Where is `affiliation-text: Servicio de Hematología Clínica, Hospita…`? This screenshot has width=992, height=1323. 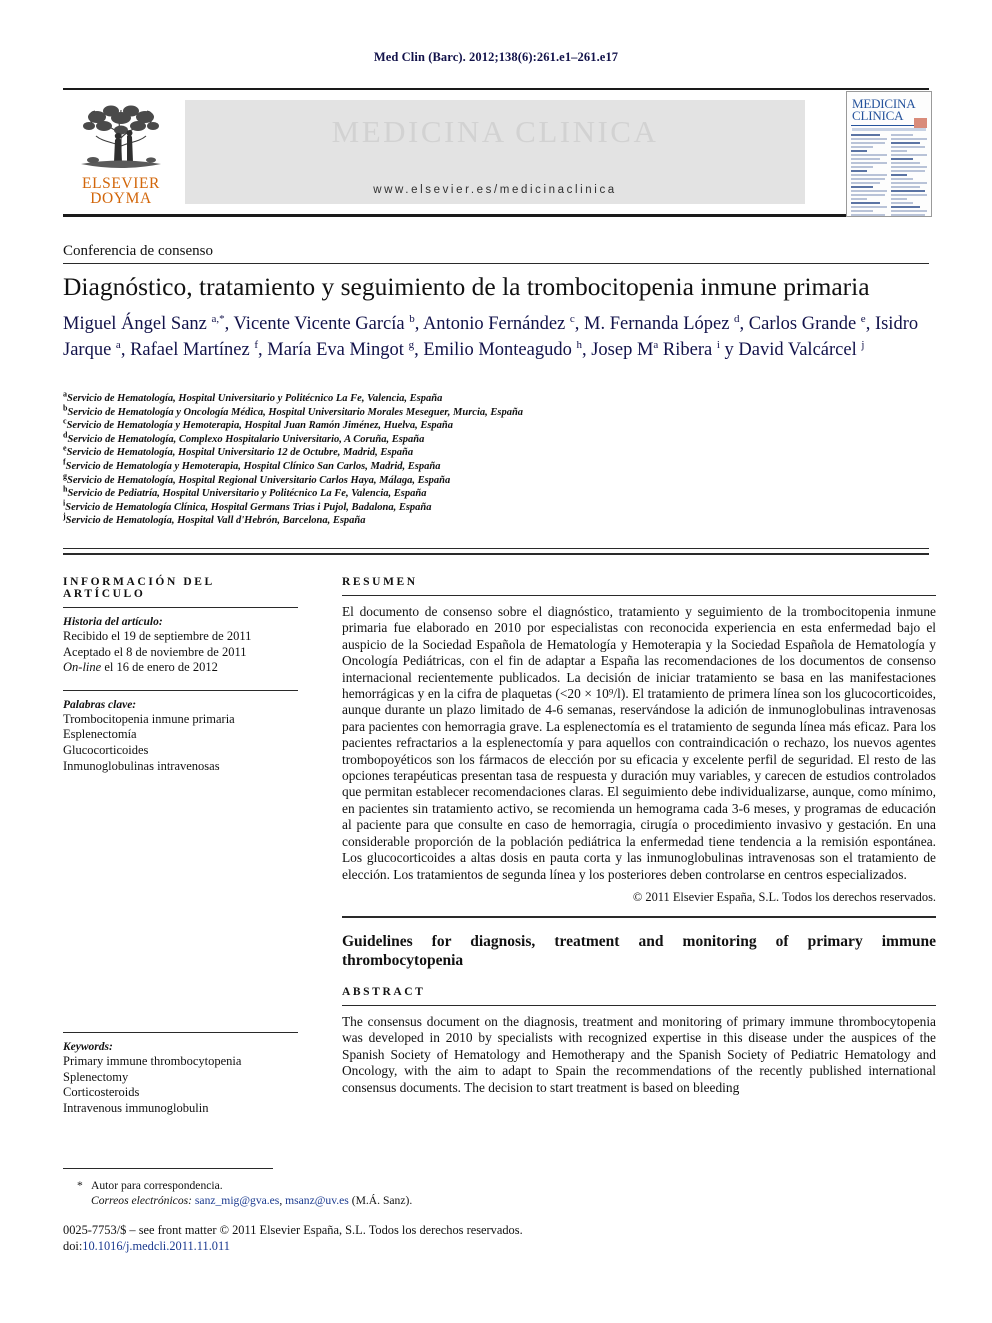 affiliation-text: Servicio de Hematología Clínica, Hospita… is located at coordinates (248, 507).